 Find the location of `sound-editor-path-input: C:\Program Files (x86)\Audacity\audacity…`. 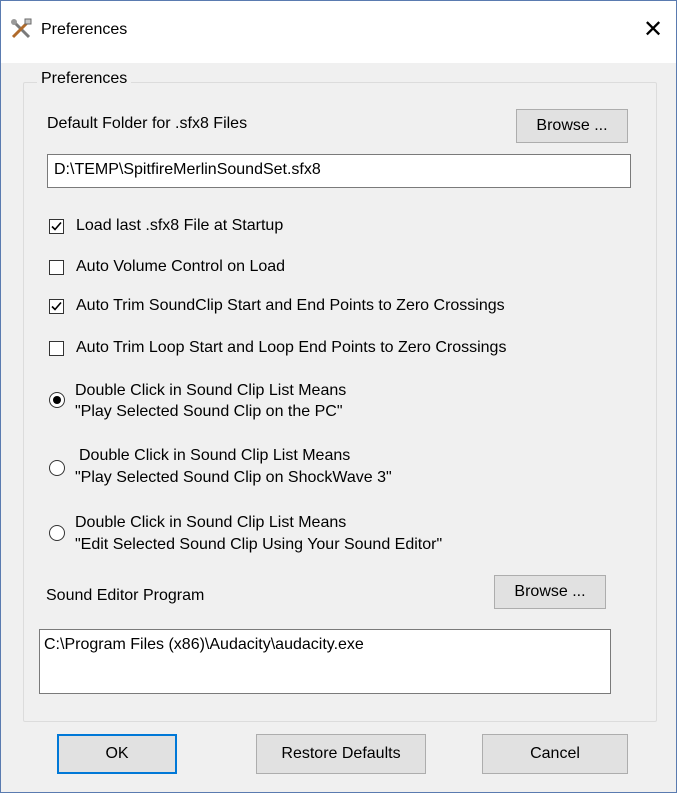

sound-editor-path-input: C:\Program Files (x86)\Audacity\audacity… is located at coordinates (325, 661).